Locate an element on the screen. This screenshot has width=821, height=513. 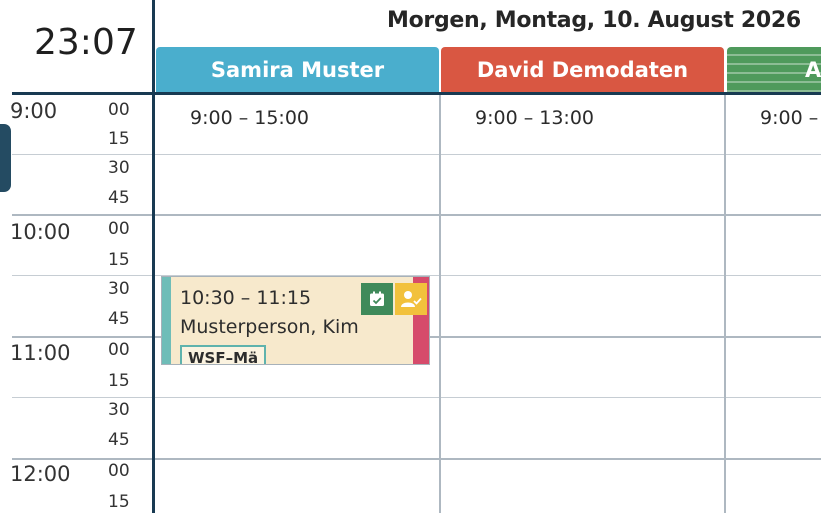
hour-label: 12:00 is located at coordinates (40, 474).